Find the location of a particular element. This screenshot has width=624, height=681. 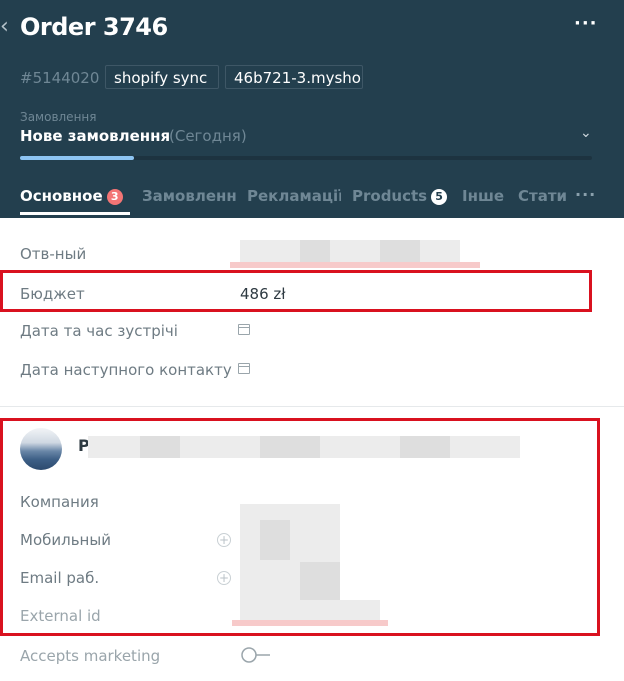

page-title: Order 3746 is located at coordinates (94, 27).